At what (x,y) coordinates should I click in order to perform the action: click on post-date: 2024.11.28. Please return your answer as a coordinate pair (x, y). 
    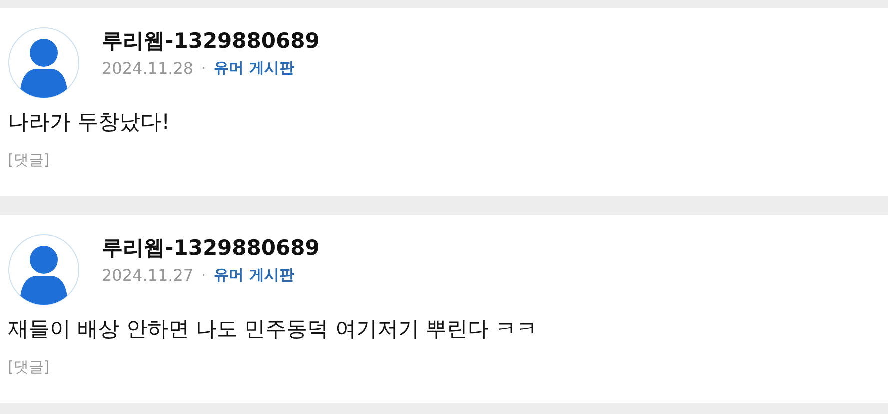
    Looking at the image, I should click on (148, 68).